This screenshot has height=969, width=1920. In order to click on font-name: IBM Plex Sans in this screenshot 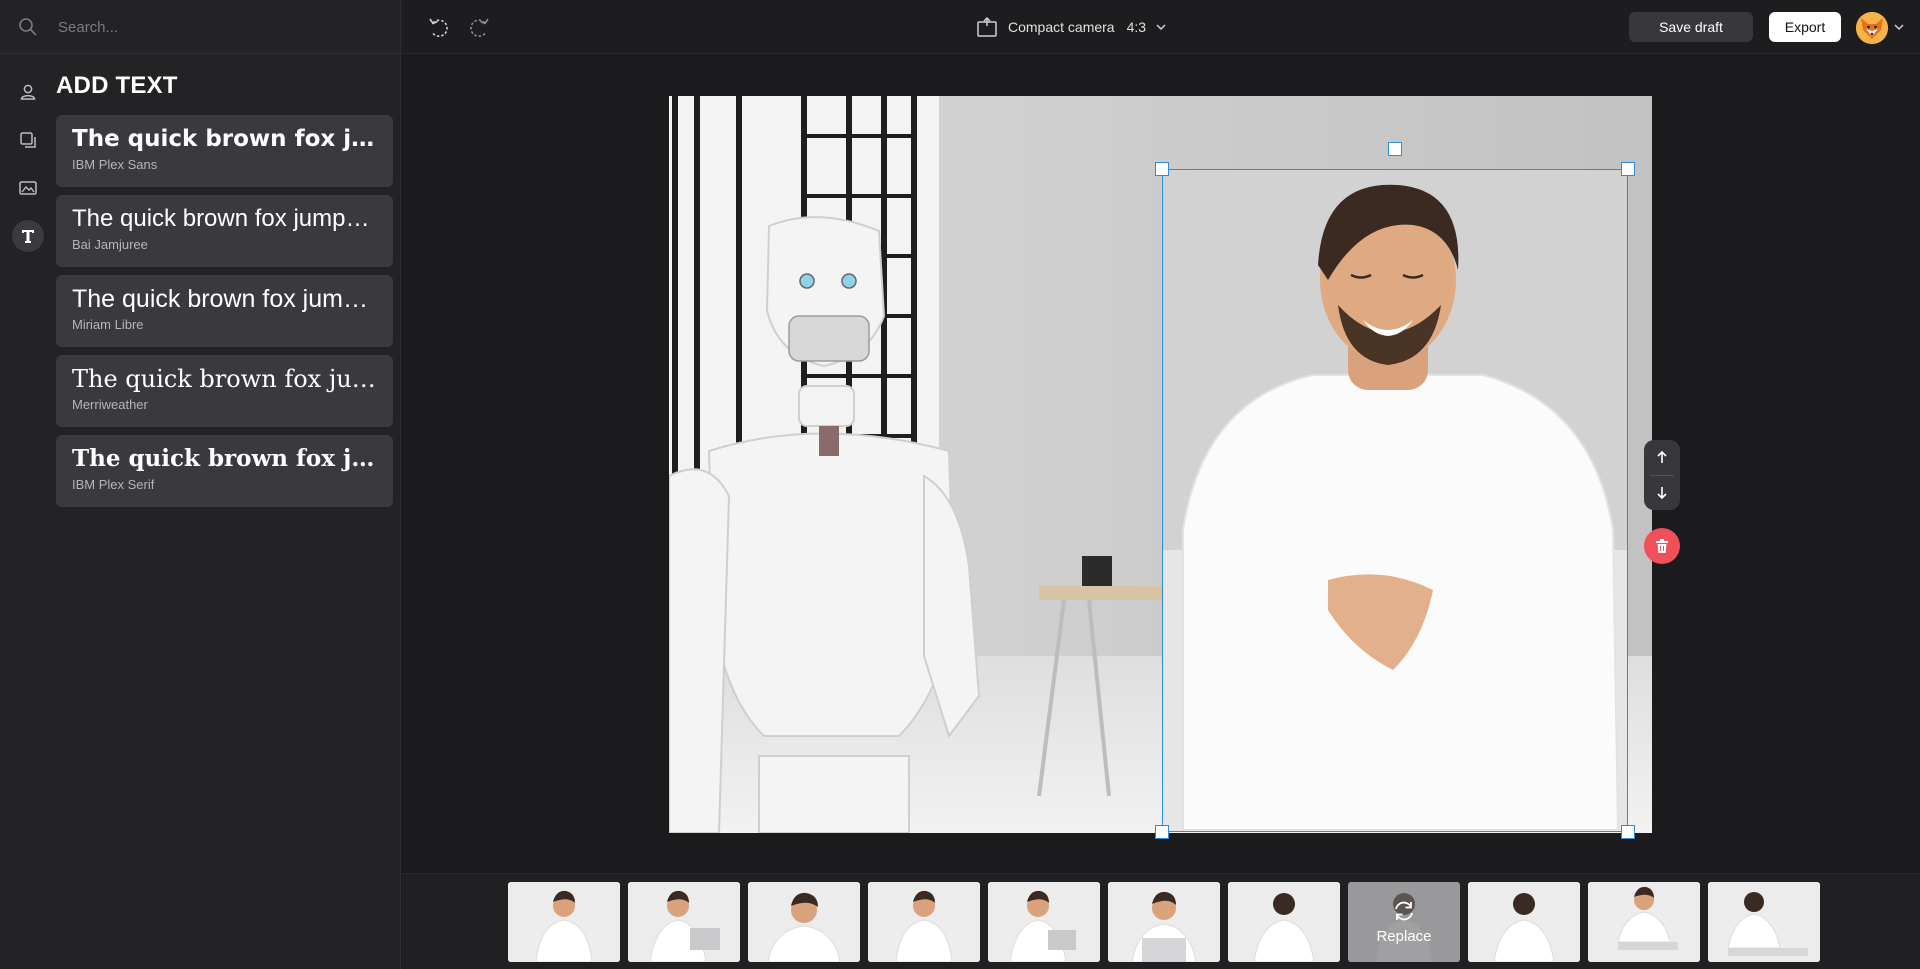, I will do `click(115, 164)`.